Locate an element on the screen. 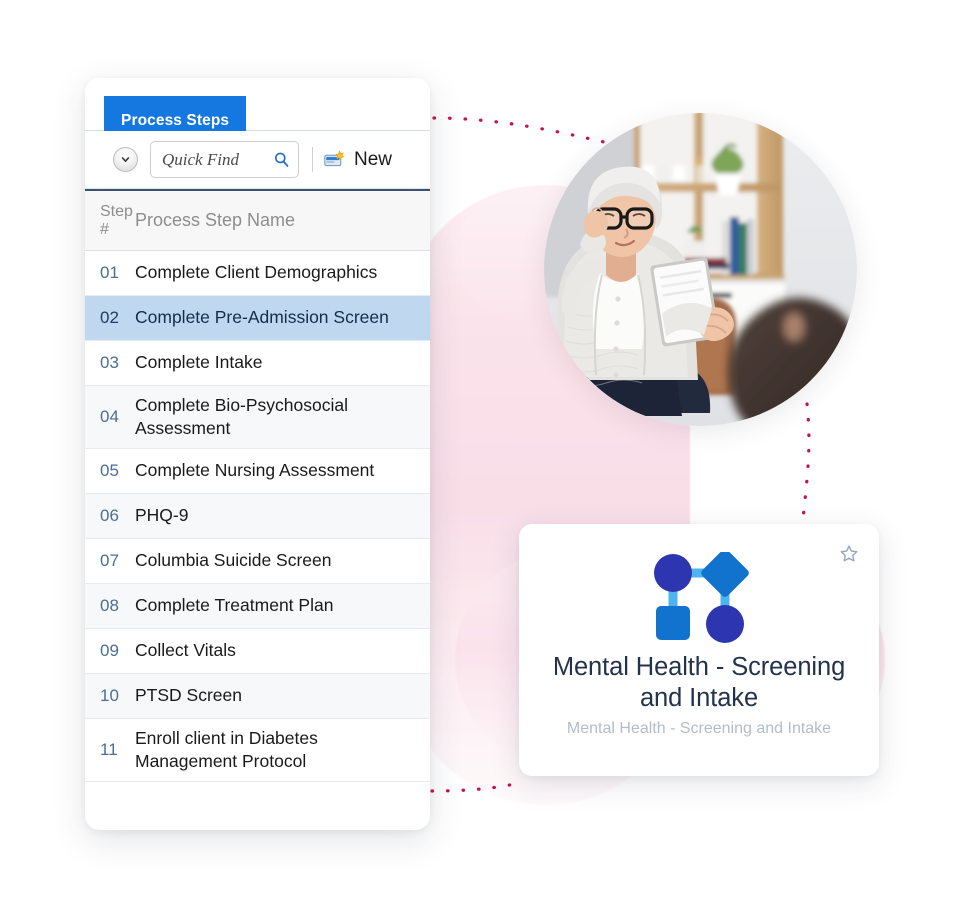 This screenshot has width=957, height=908. column-header-step-name: Process Step Name is located at coordinates (215, 220).